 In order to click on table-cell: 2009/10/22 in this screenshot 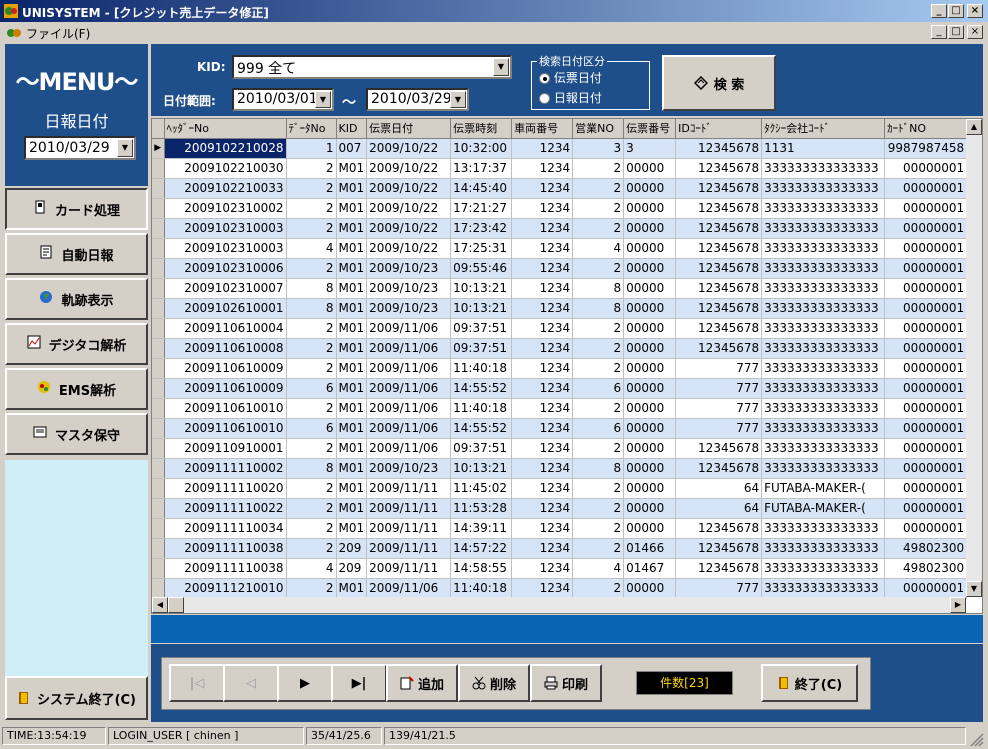, I will do `click(409, 148)`.